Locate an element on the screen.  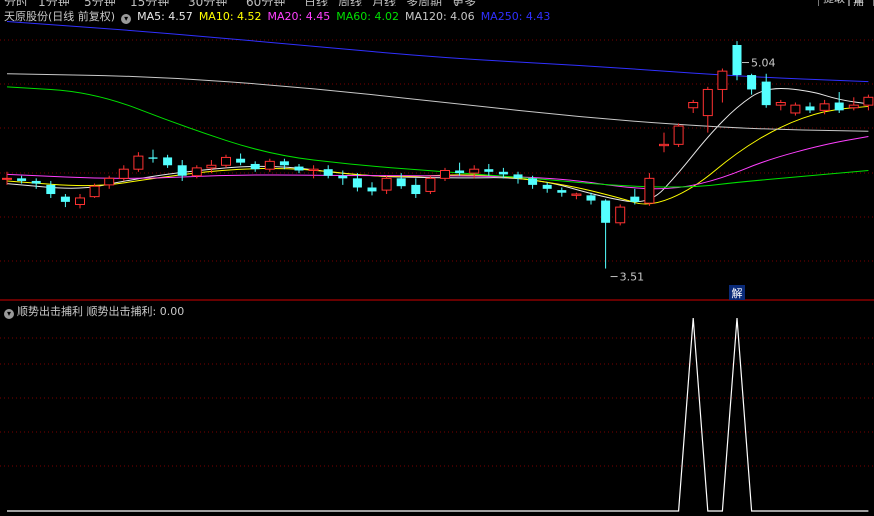
ma-line-ma120 is located at coordinates (437, 102).